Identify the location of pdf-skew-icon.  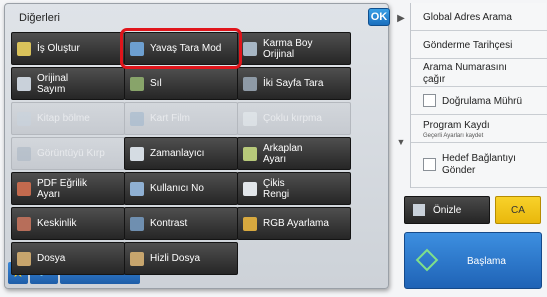
(24, 188).